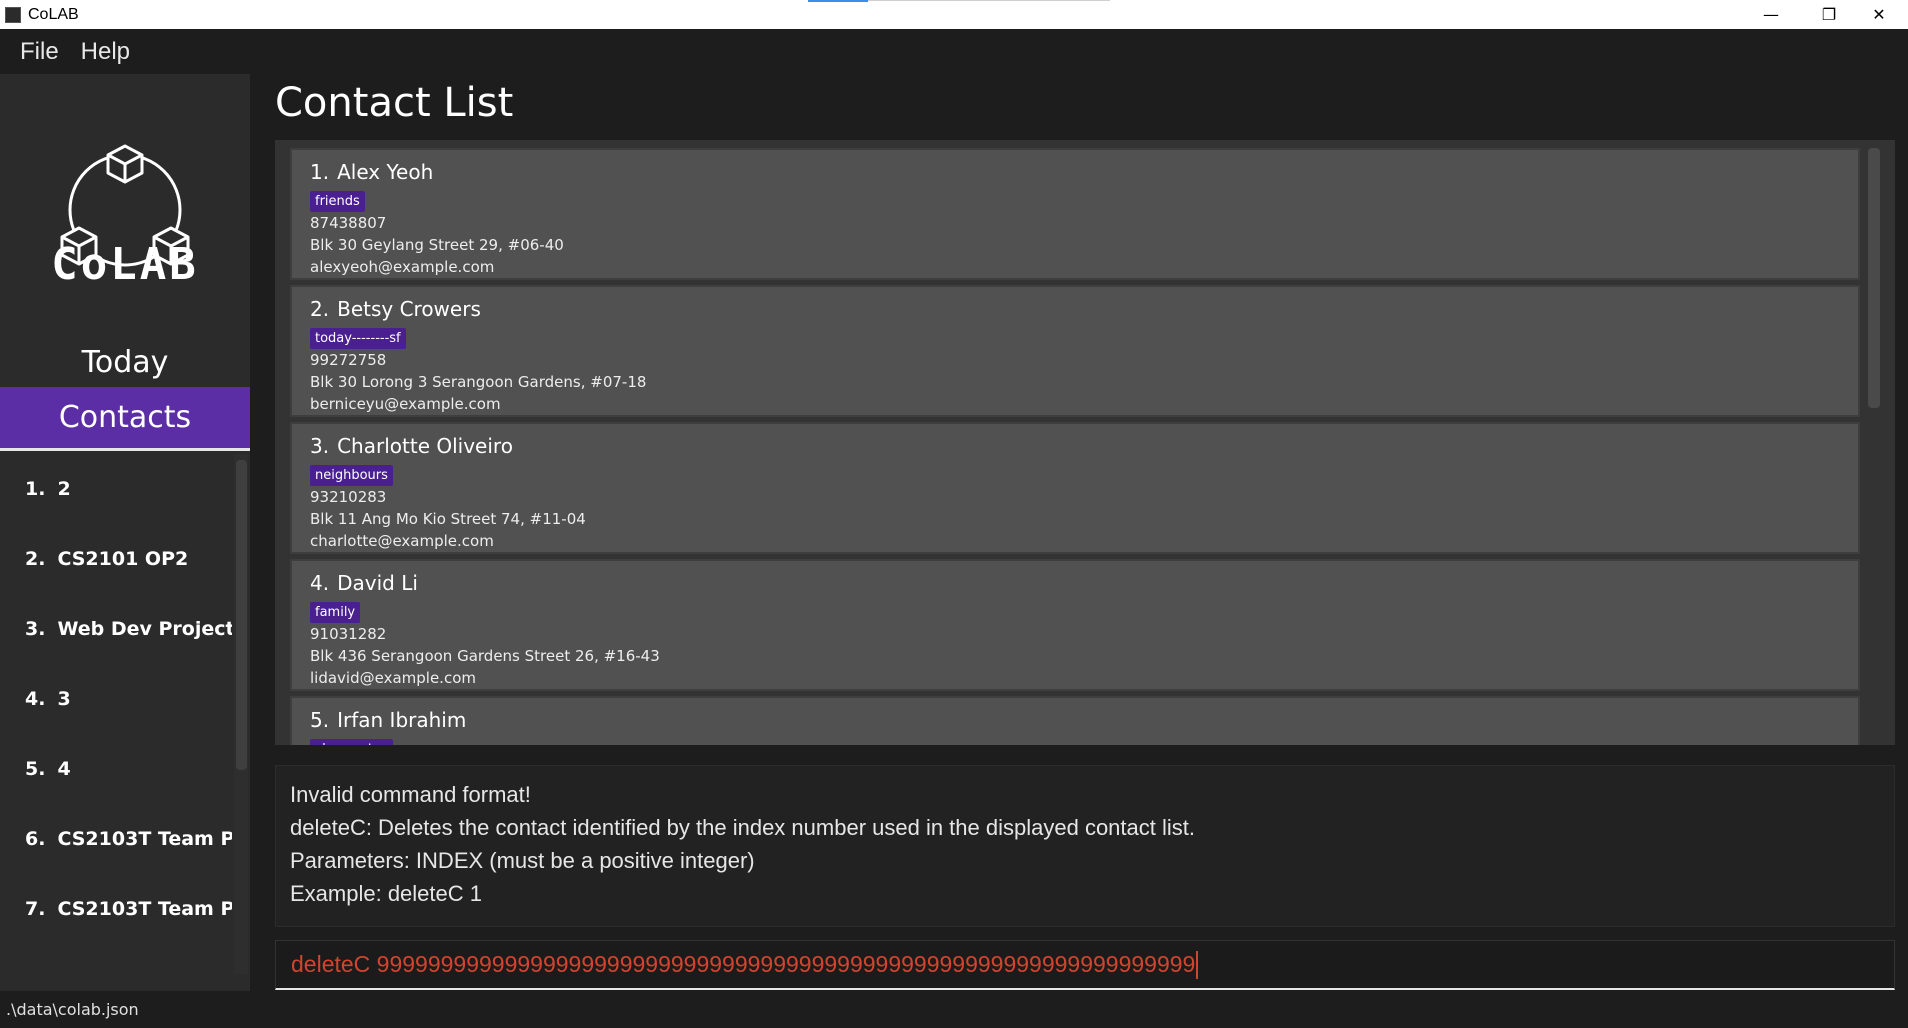 The height and width of the screenshot is (1028, 1908). What do you see at coordinates (989, 0) in the screenshot?
I see `title-accent-line` at bounding box center [989, 0].